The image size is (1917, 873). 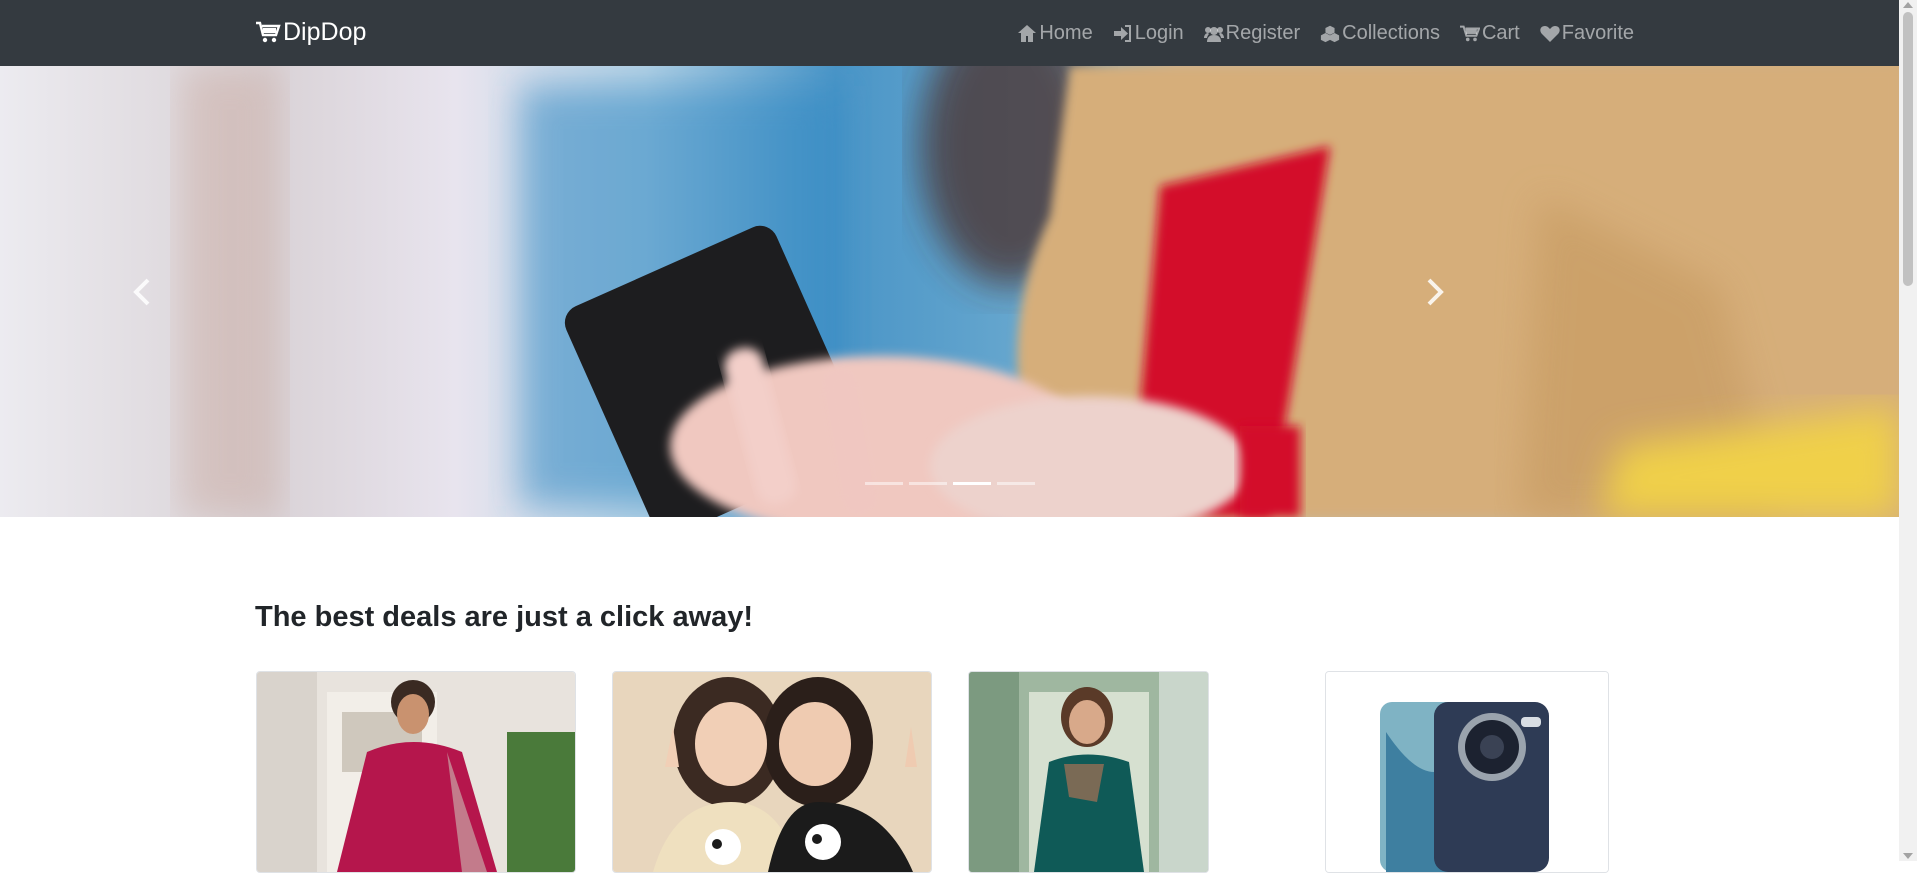 I want to click on scroll-down-arrow-icon, so click(x=1908, y=856).